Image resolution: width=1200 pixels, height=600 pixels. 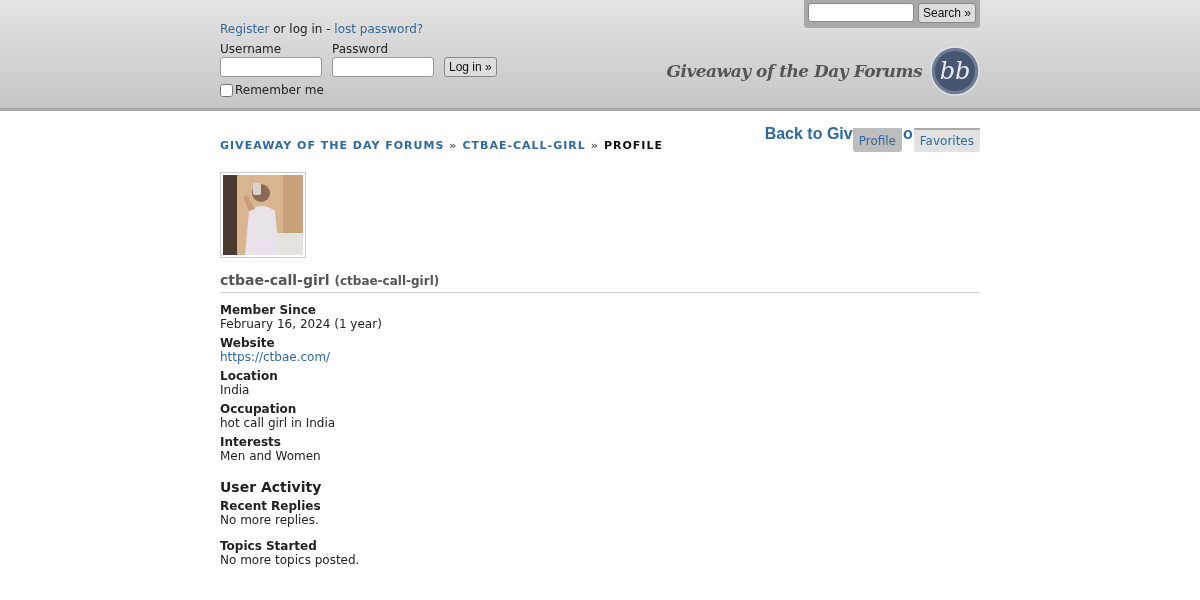 What do you see at coordinates (524, 145) in the screenshot?
I see `breadcrumb-link: CTBAE-CALL-GIRL` at bounding box center [524, 145].